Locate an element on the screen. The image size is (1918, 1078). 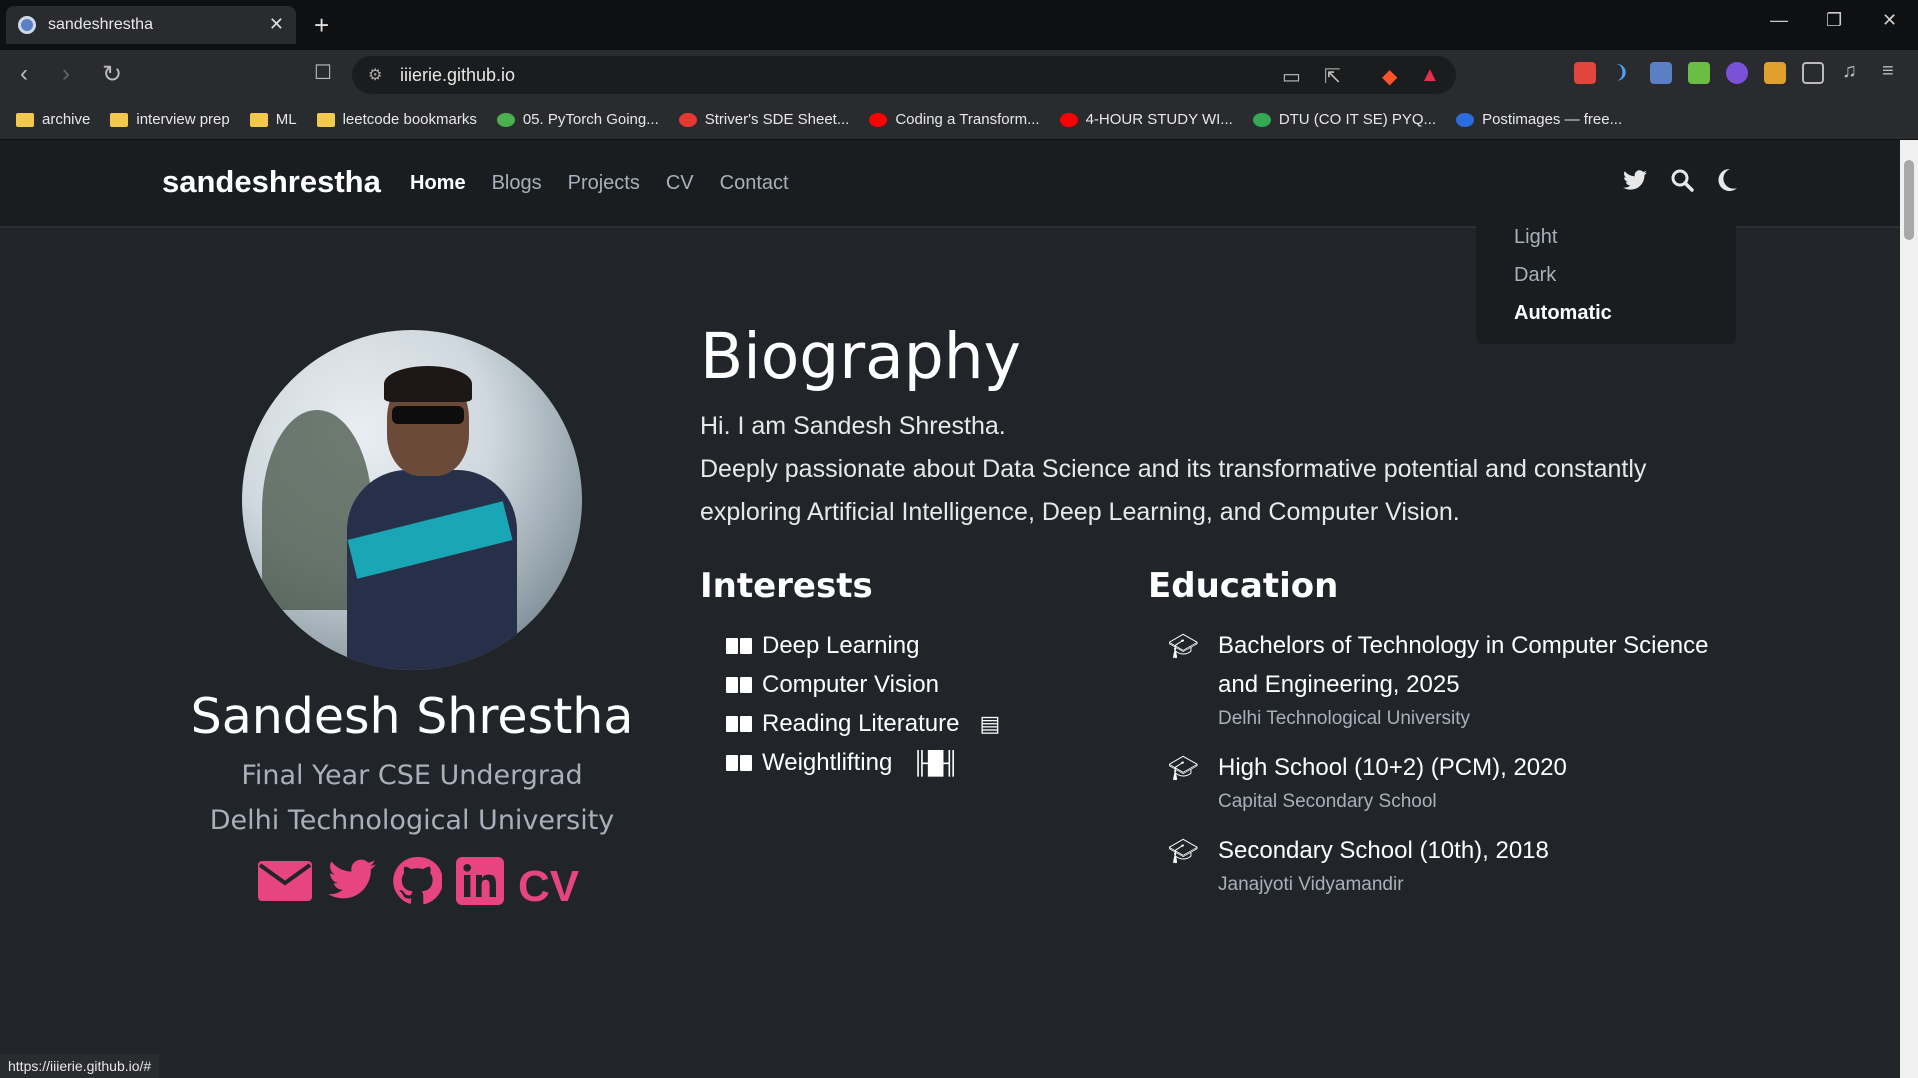
twitter-icon is located at coordinates (1635, 183).